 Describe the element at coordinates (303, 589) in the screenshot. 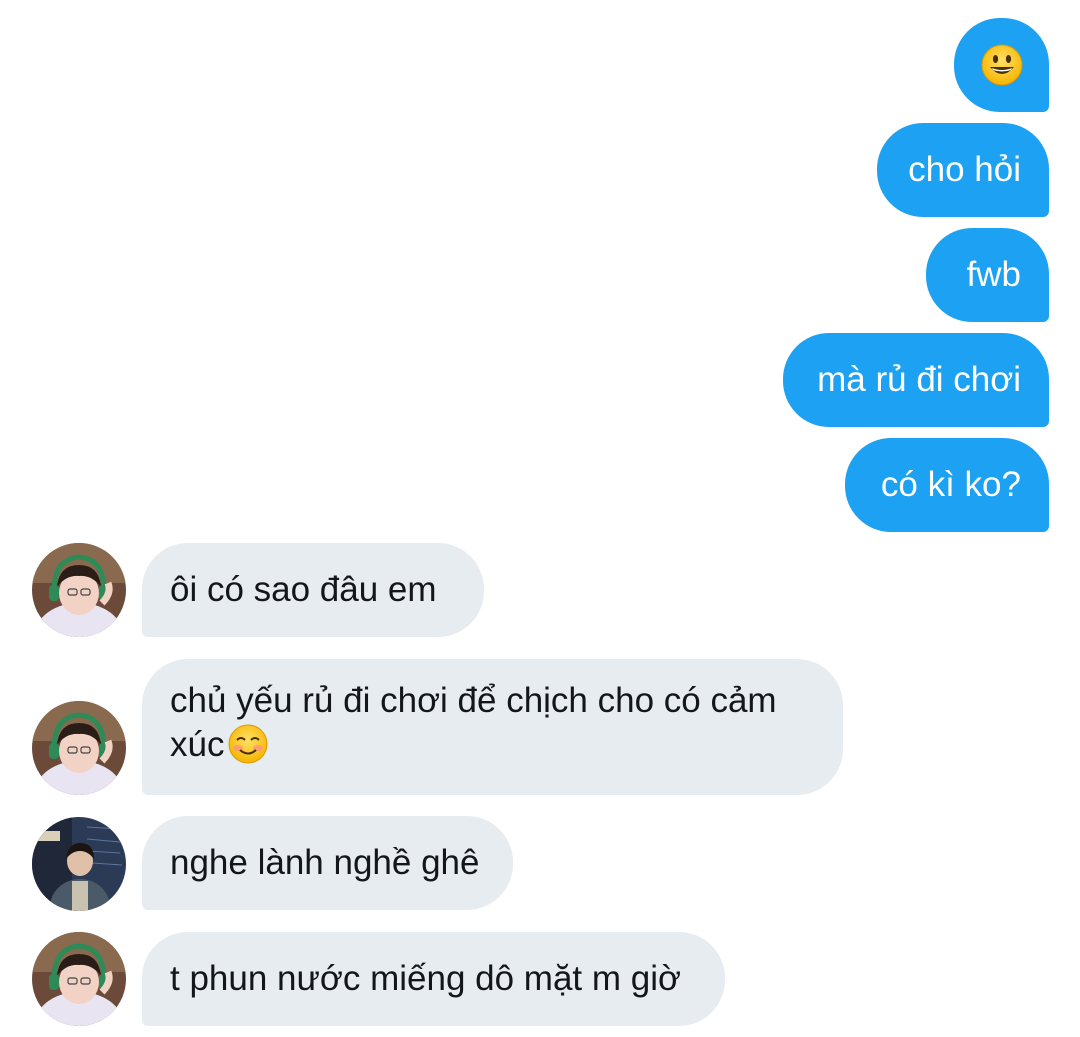

I see `message-text: ôi có sao đâu em` at that location.